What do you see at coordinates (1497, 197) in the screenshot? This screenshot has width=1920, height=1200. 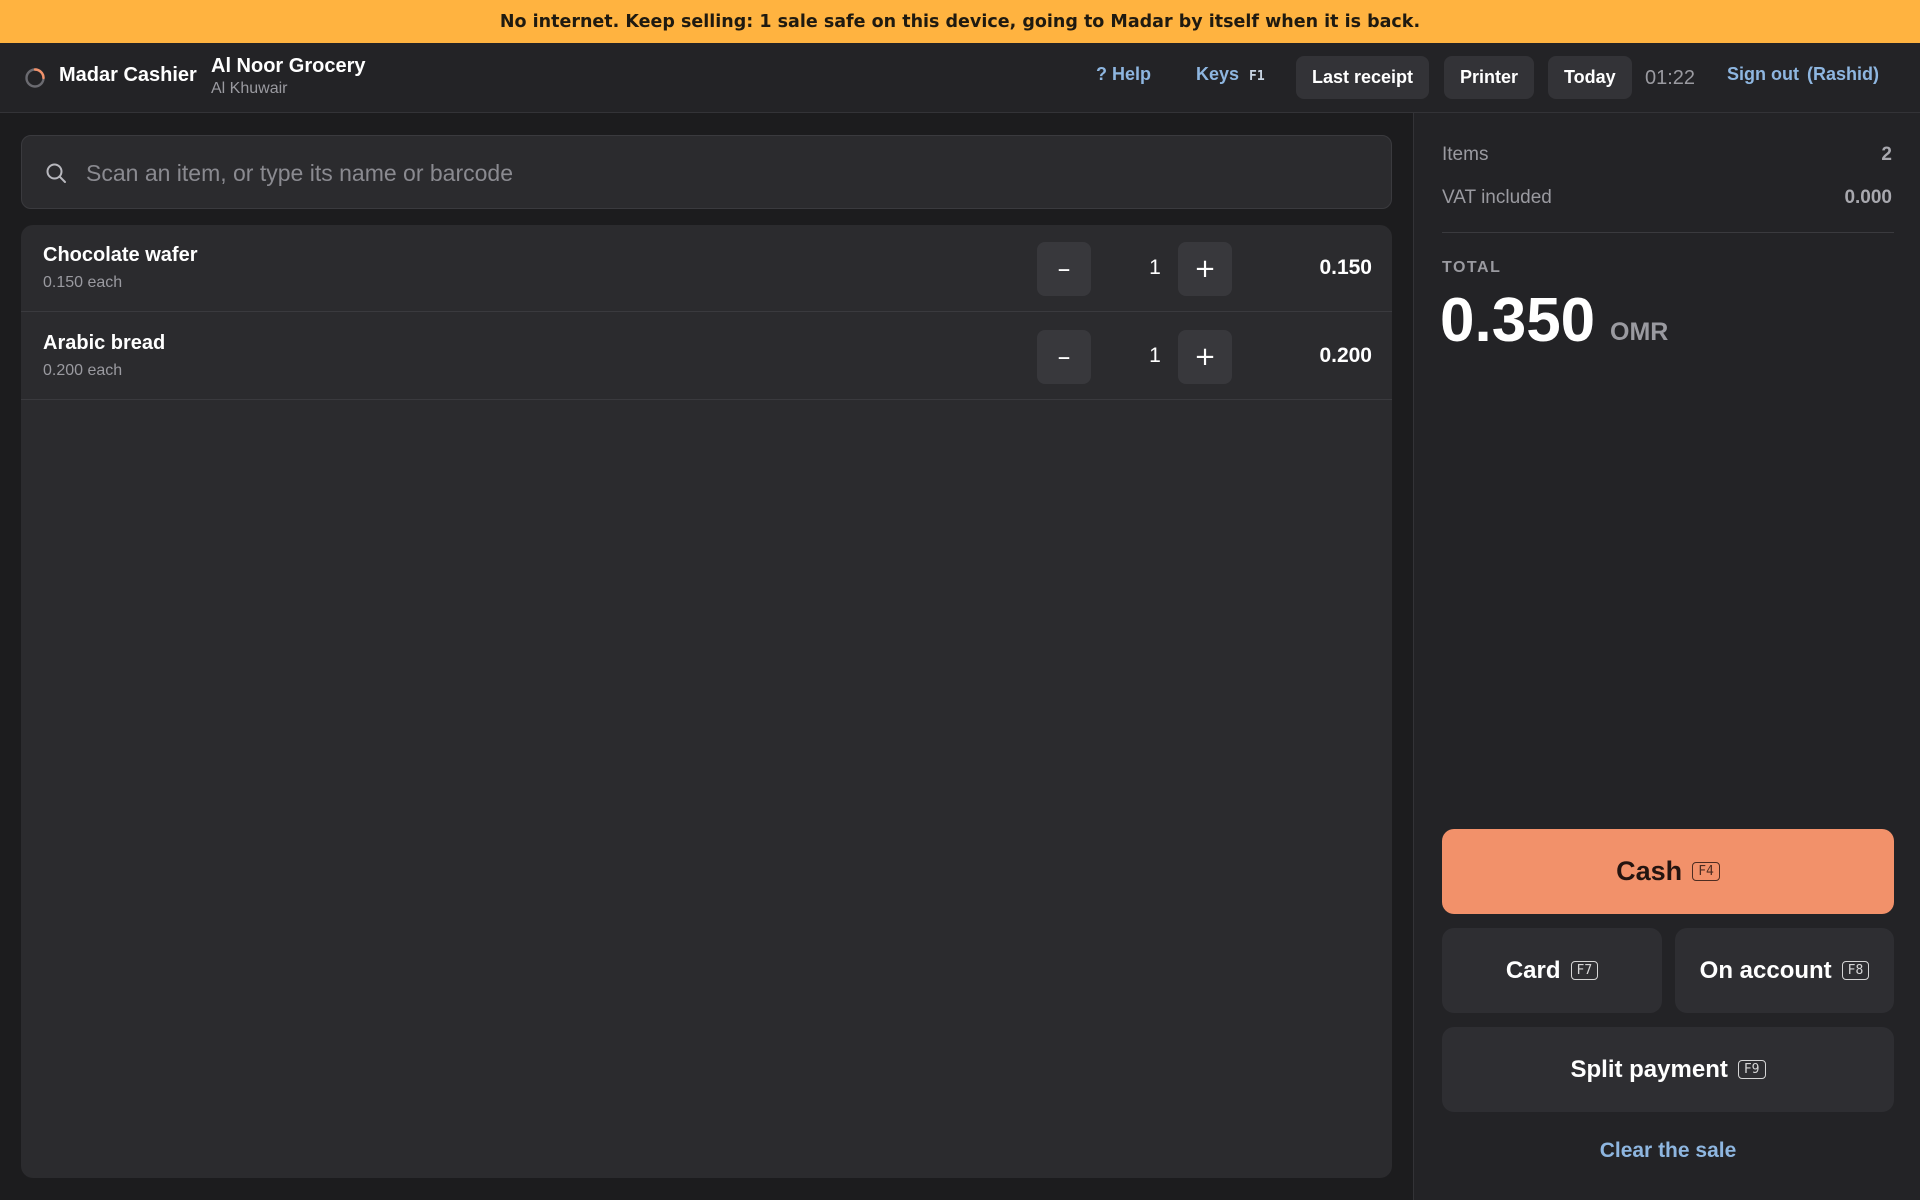 I see `vat-label: VAT included` at bounding box center [1497, 197].